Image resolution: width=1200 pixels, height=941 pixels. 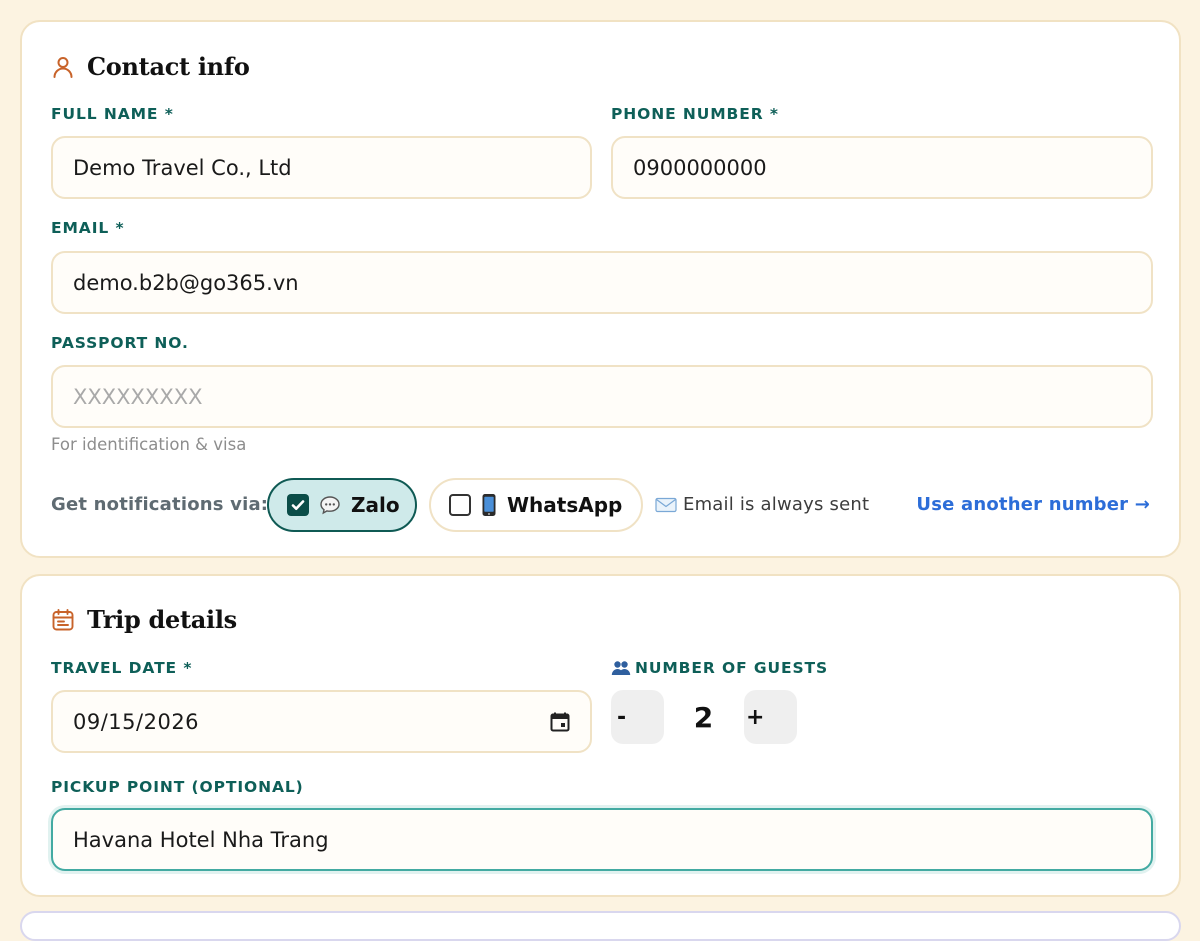 I want to click on contact-info-heading: Contact info, so click(x=150, y=66).